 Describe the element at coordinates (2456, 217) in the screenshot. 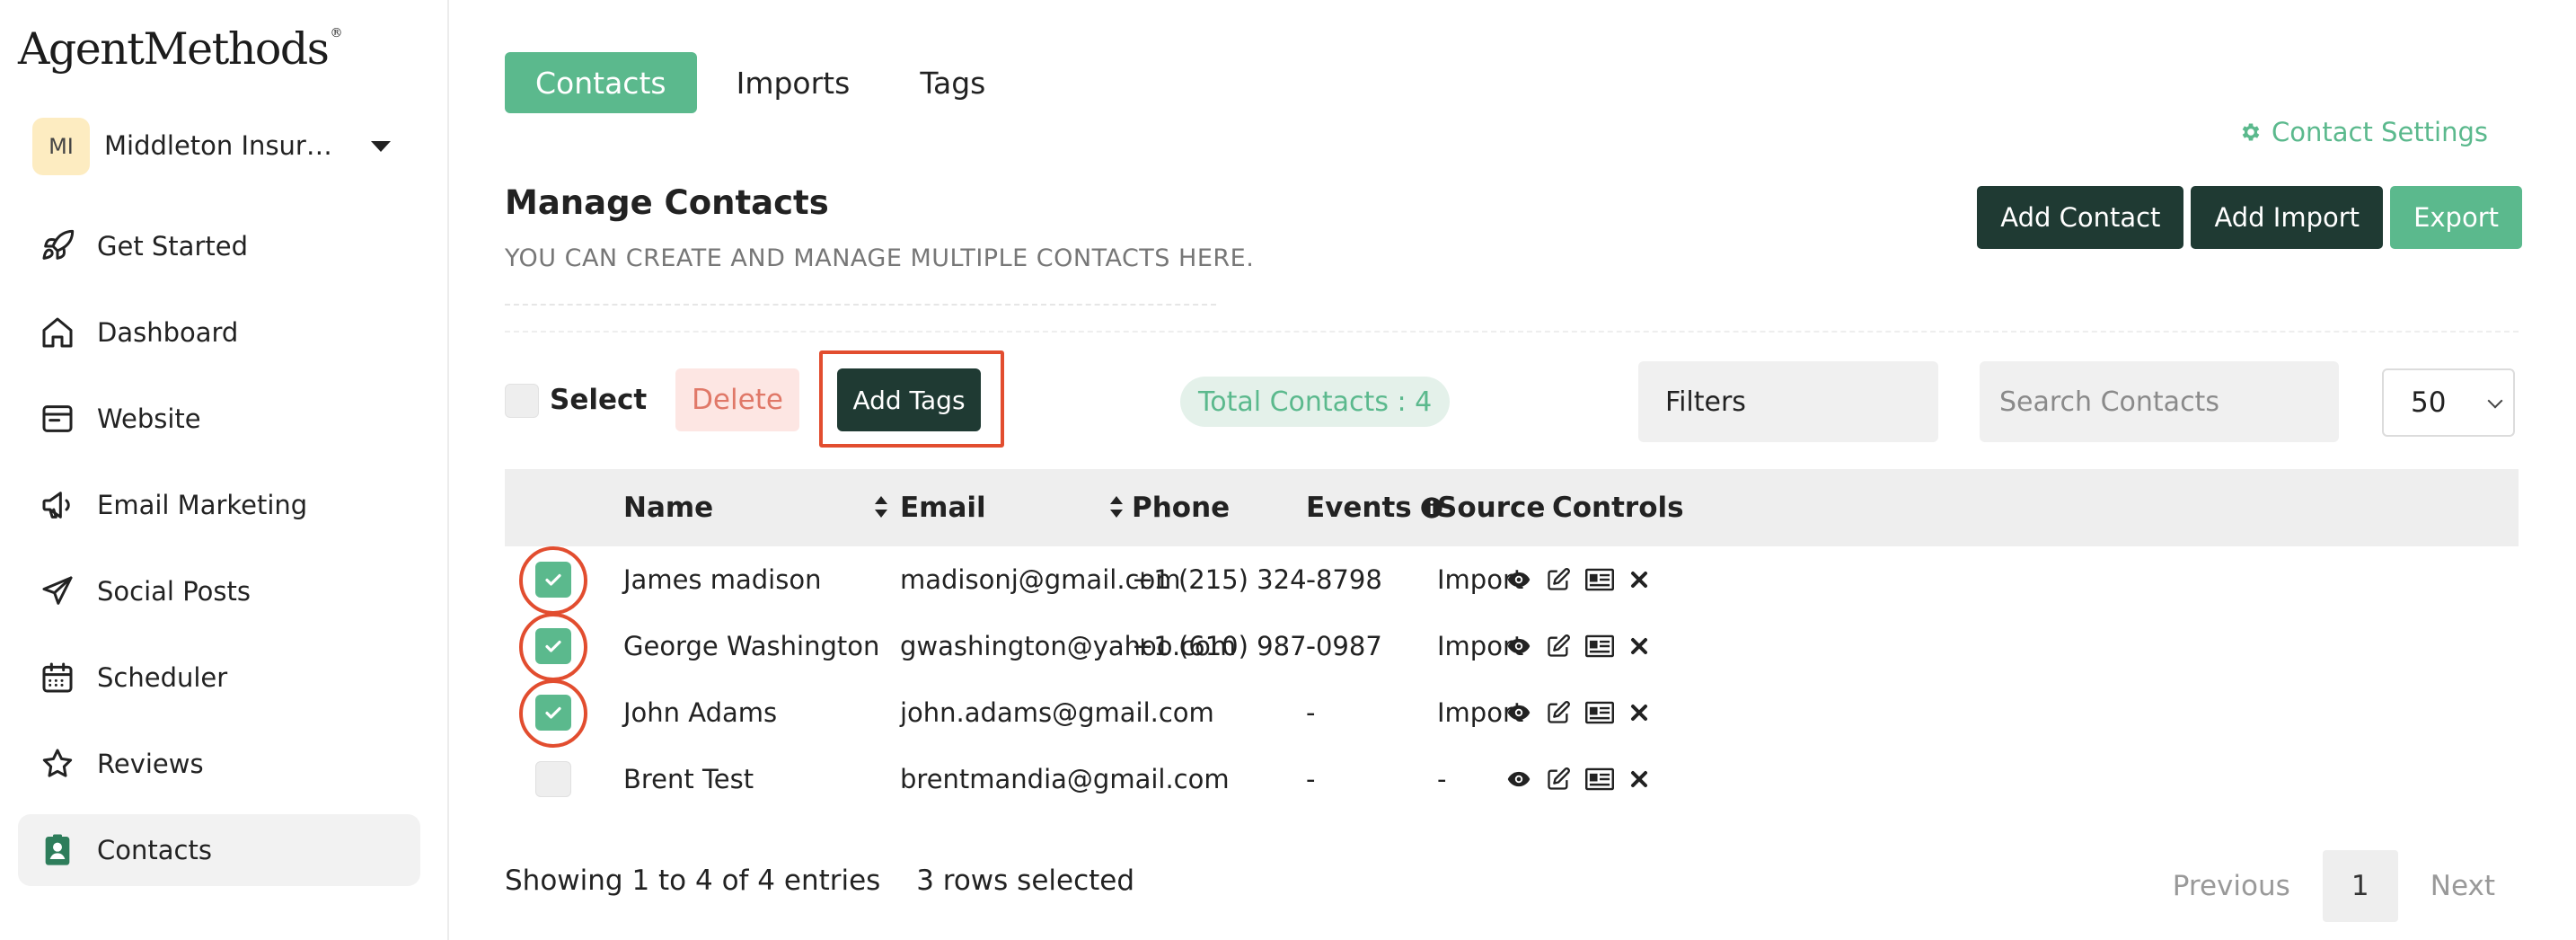

I see `export-button: Export` at that location.